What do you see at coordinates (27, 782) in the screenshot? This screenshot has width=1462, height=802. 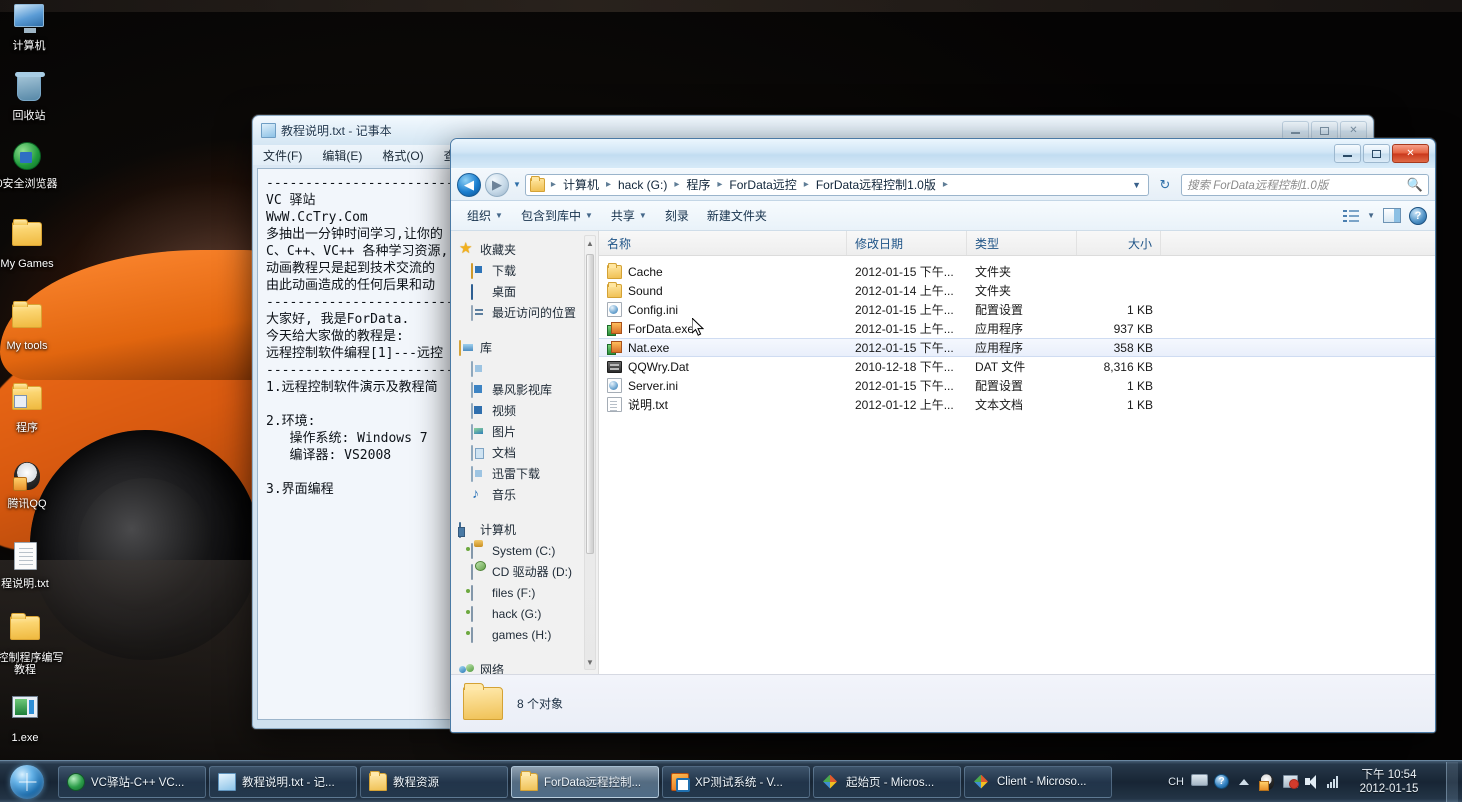 I see `start-button` at bounding box center [27, 782].